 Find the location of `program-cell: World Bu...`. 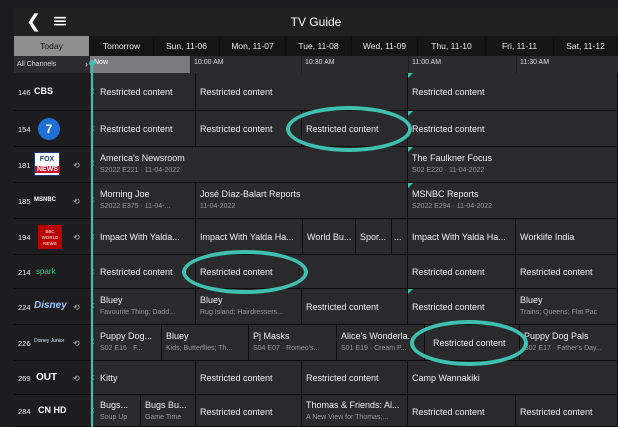

program-cell: World Bu... is located at coordinates (329, 237).